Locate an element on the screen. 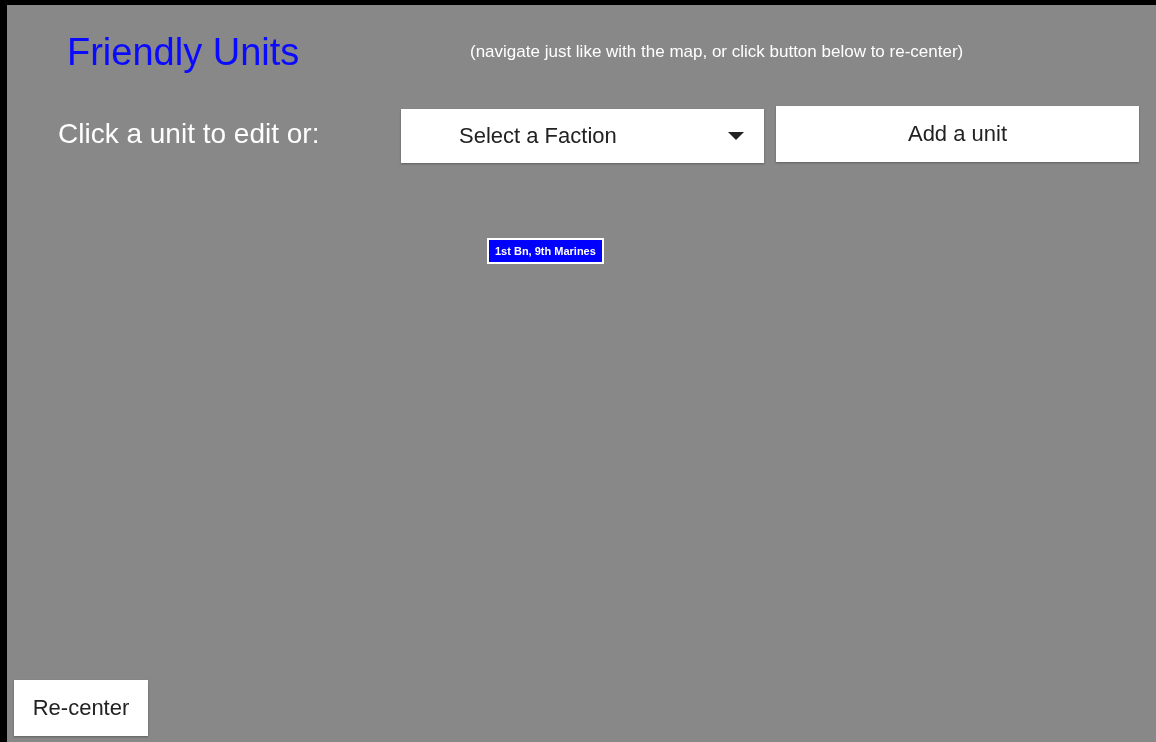  recenter-button: Re-center is located at coordinates (81, 708).